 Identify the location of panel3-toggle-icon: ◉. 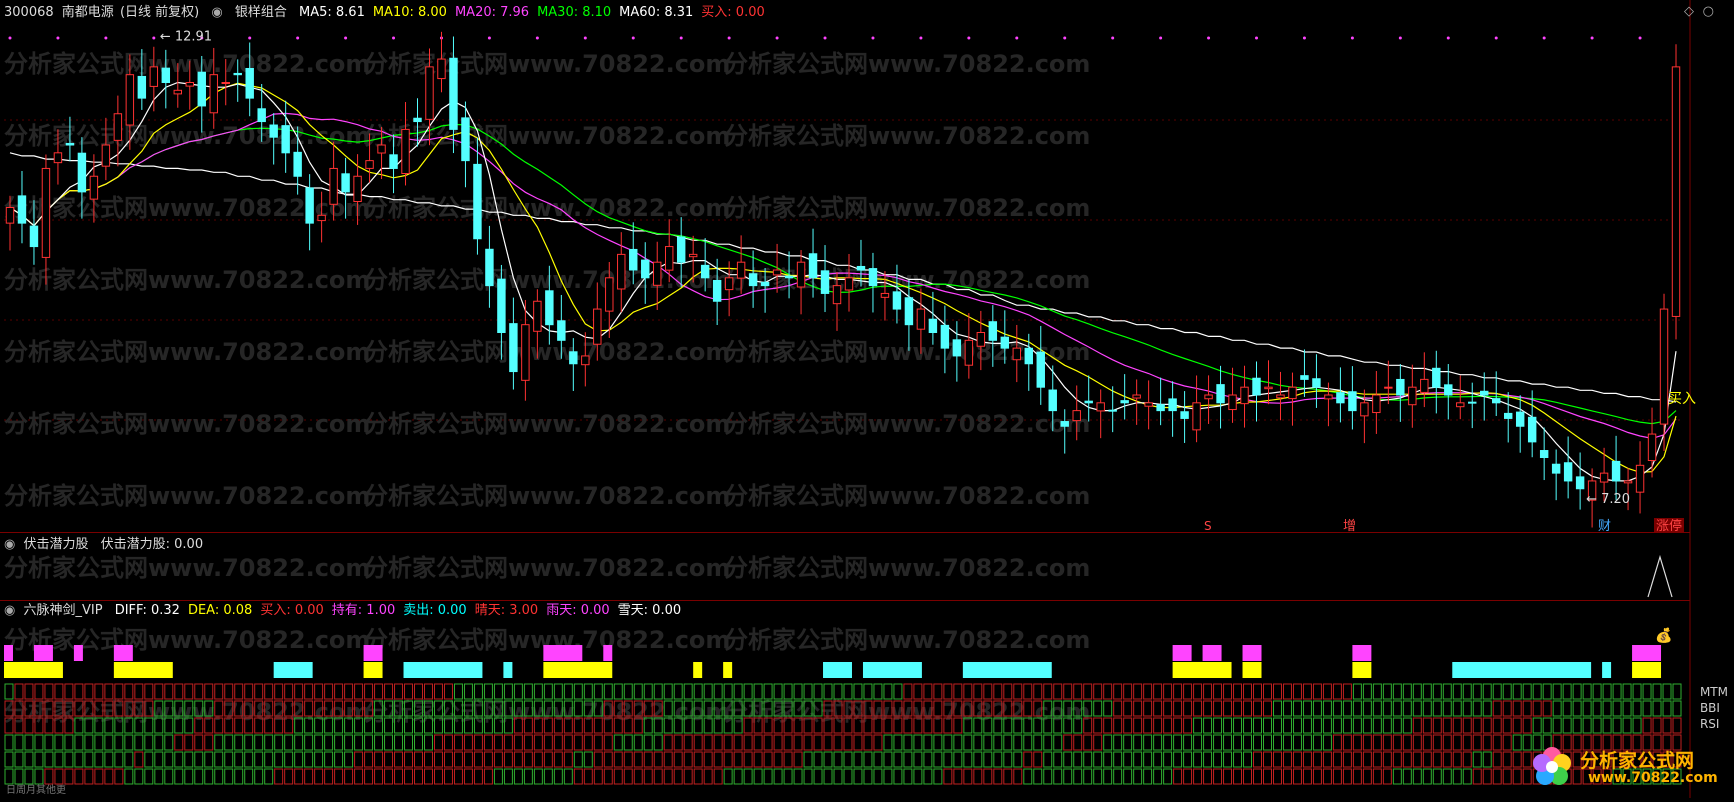
(9, 610).